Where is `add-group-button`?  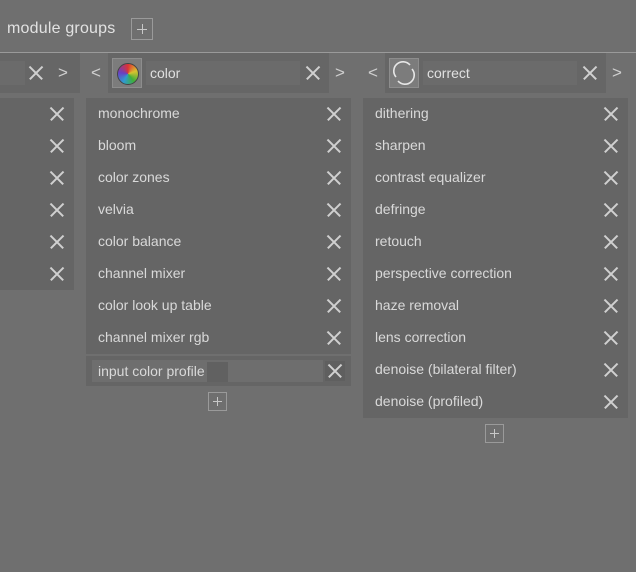 add-group-button is located at coordinates (142, 29).